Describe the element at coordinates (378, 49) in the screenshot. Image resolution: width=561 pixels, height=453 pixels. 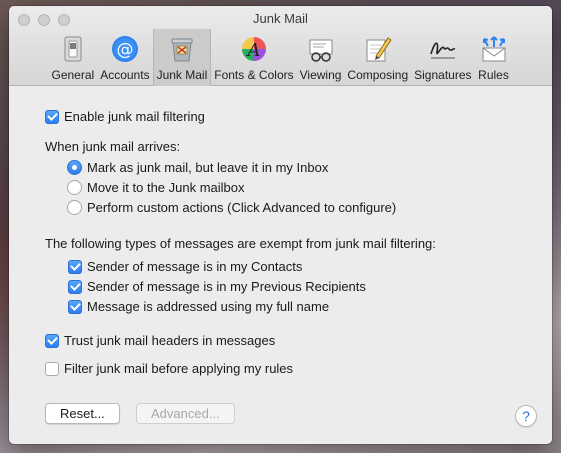
I see `pencil-pad-icon` at that location.